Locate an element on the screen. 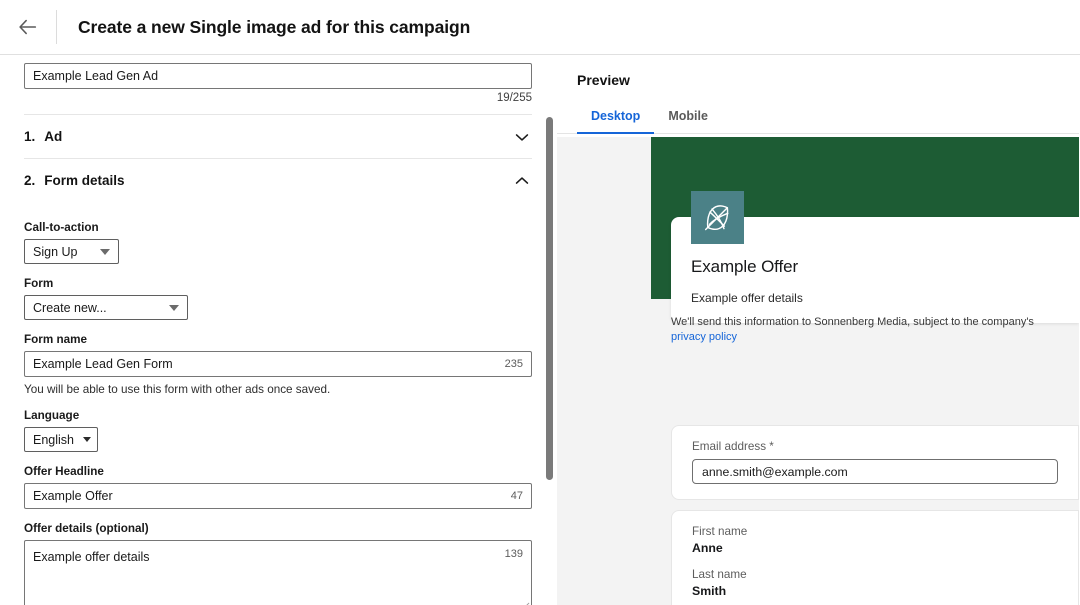 Image resolution: width=1080 pixels, height=605 pixels. first-name-value: Anne is located at coordinates (707, 548).